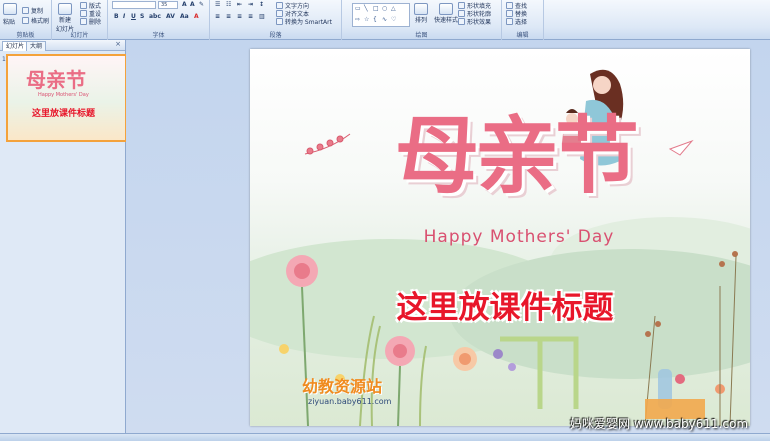 This screenshot has height=441, width=770. Describe the element at coordinates (381, 15) in the screenshot. I see `shapes-gallery: ▭ ╲ □ ○ △ ⇨ ☆ { ∿ ♡` at that location.